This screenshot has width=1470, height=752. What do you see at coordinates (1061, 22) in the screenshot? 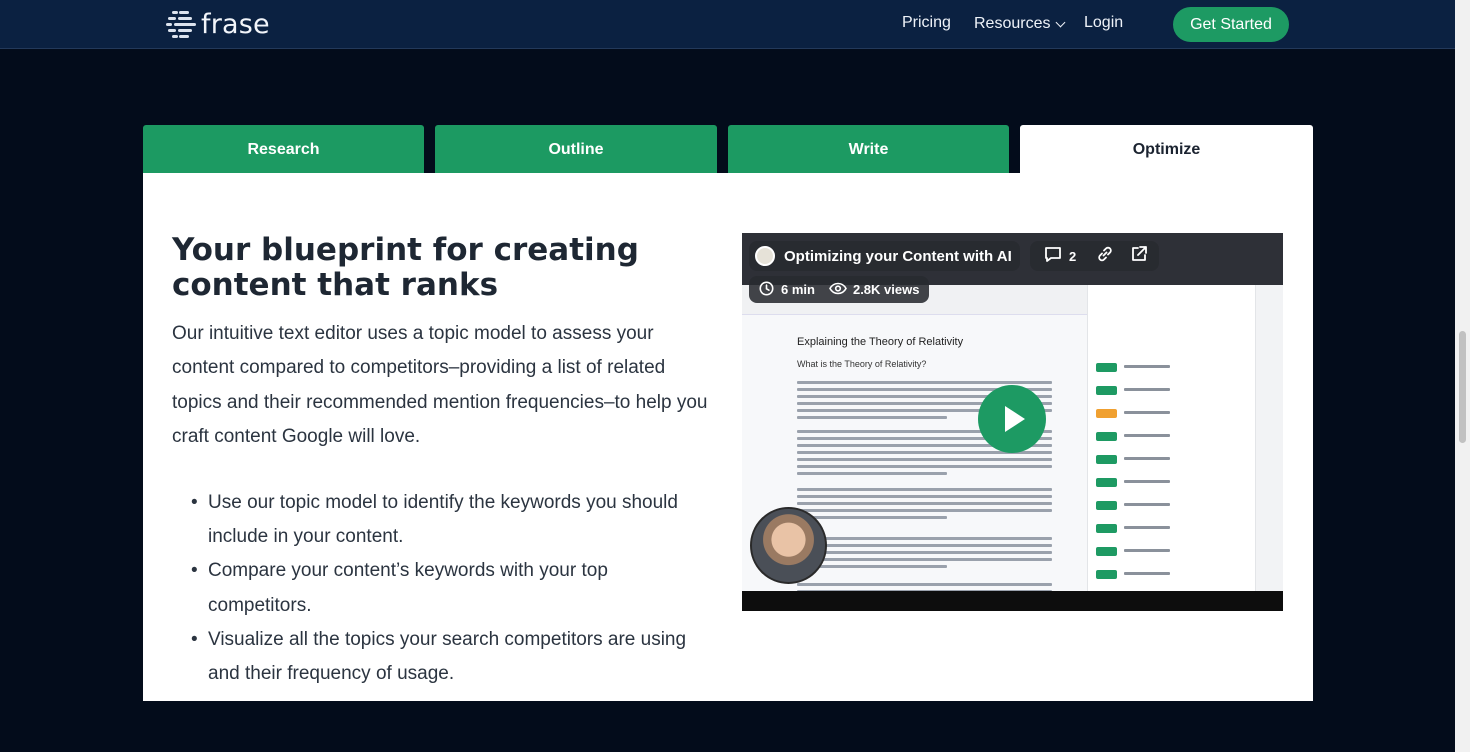
I see `chevron-down-icon` at bounding box center [1061, 22].